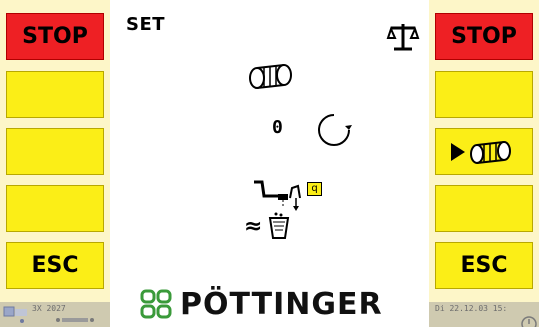 This screenshot has width=539, height=327. I want to click on stop-button-right: STOP, so click(484, 36).